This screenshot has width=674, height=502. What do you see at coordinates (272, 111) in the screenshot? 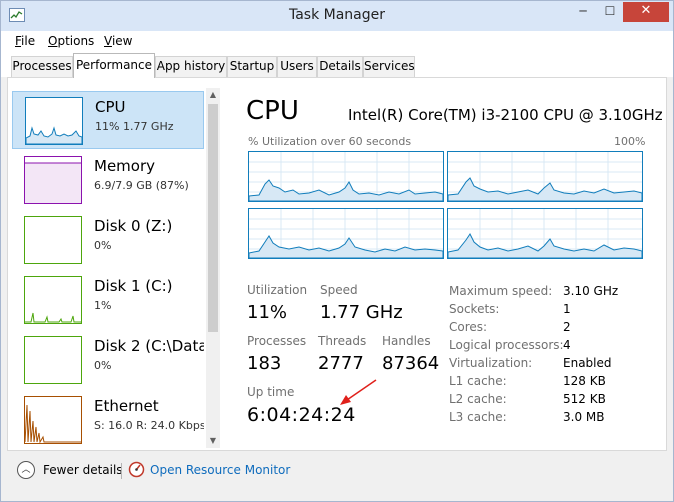
I see `detail-title: CPU` at bounding box center [272, 111].